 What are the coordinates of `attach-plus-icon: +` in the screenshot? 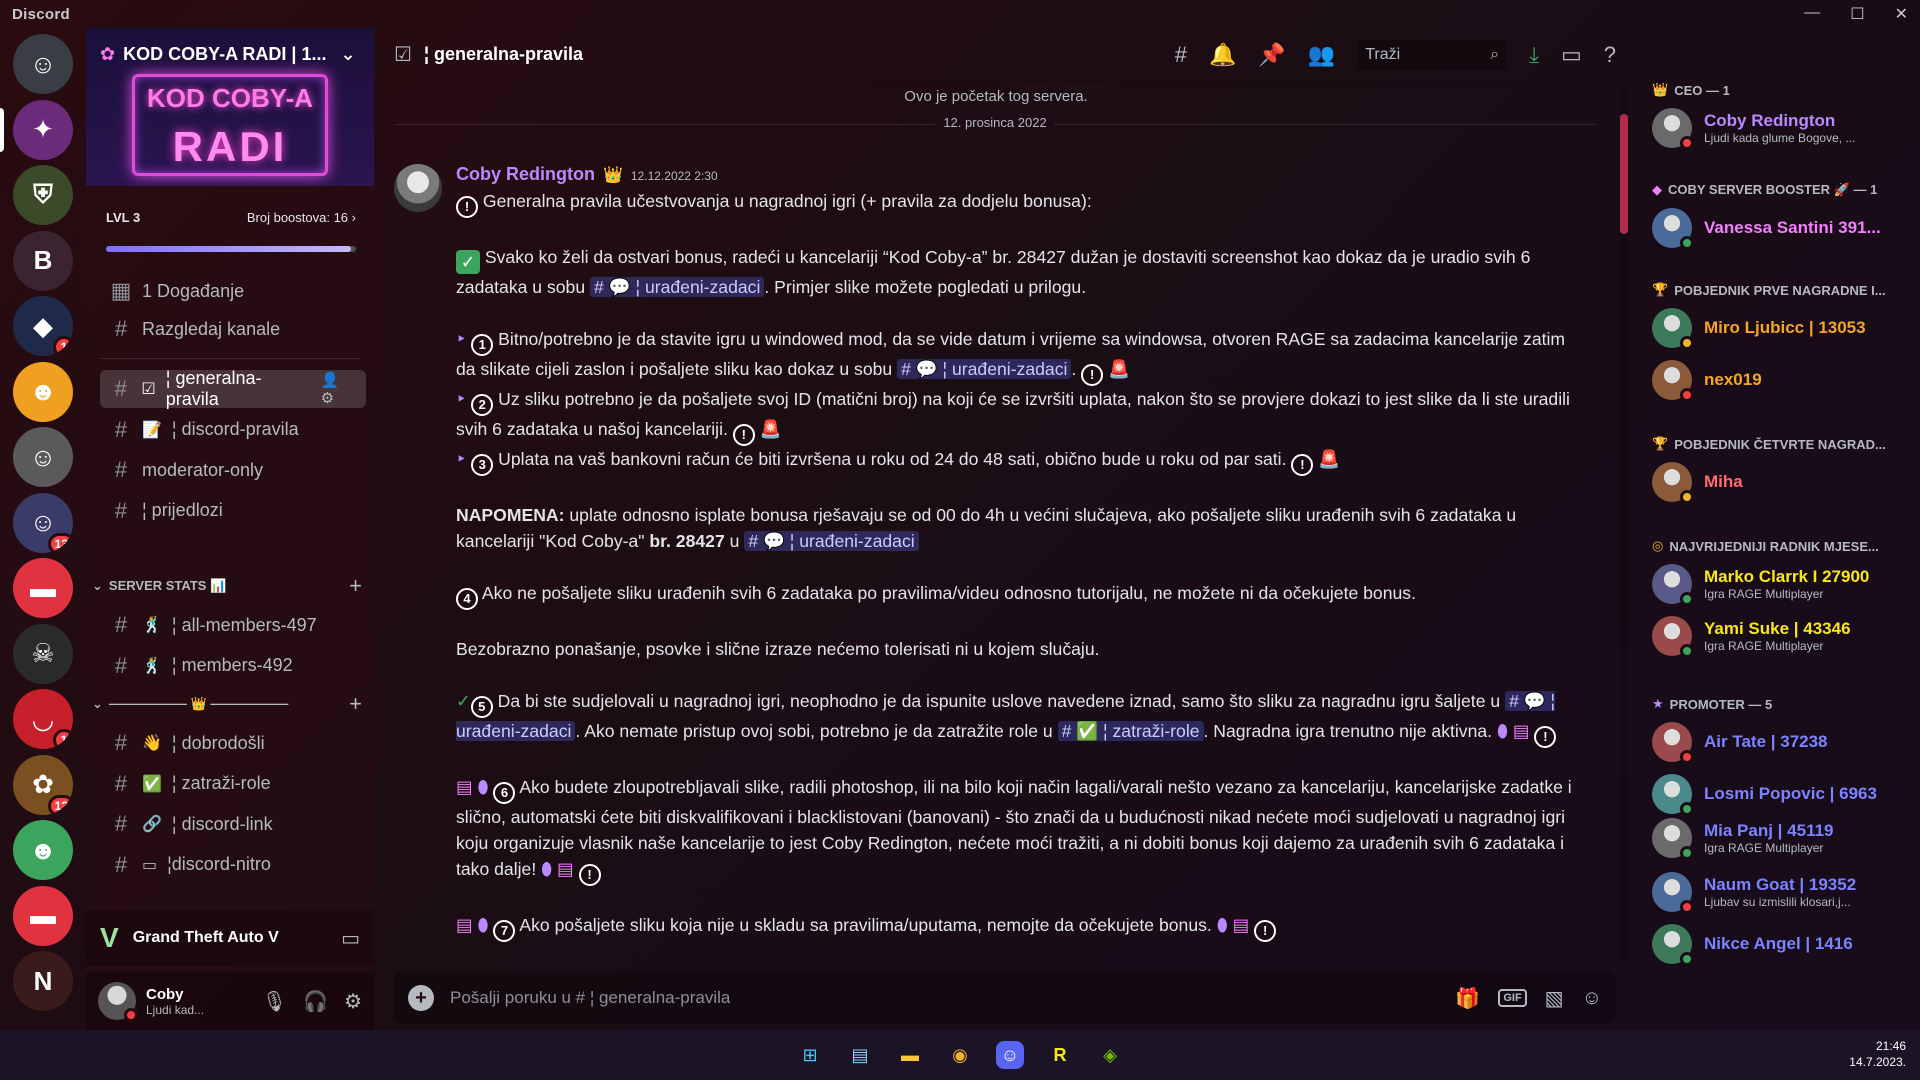 It's located at (421, 998).